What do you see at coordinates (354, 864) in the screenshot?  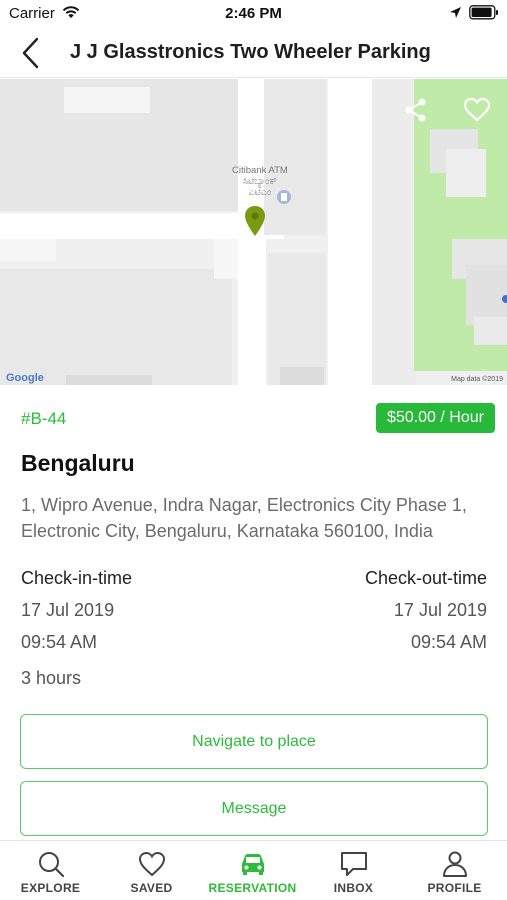 I see `chat-icon` at bounding box center [354, 864].